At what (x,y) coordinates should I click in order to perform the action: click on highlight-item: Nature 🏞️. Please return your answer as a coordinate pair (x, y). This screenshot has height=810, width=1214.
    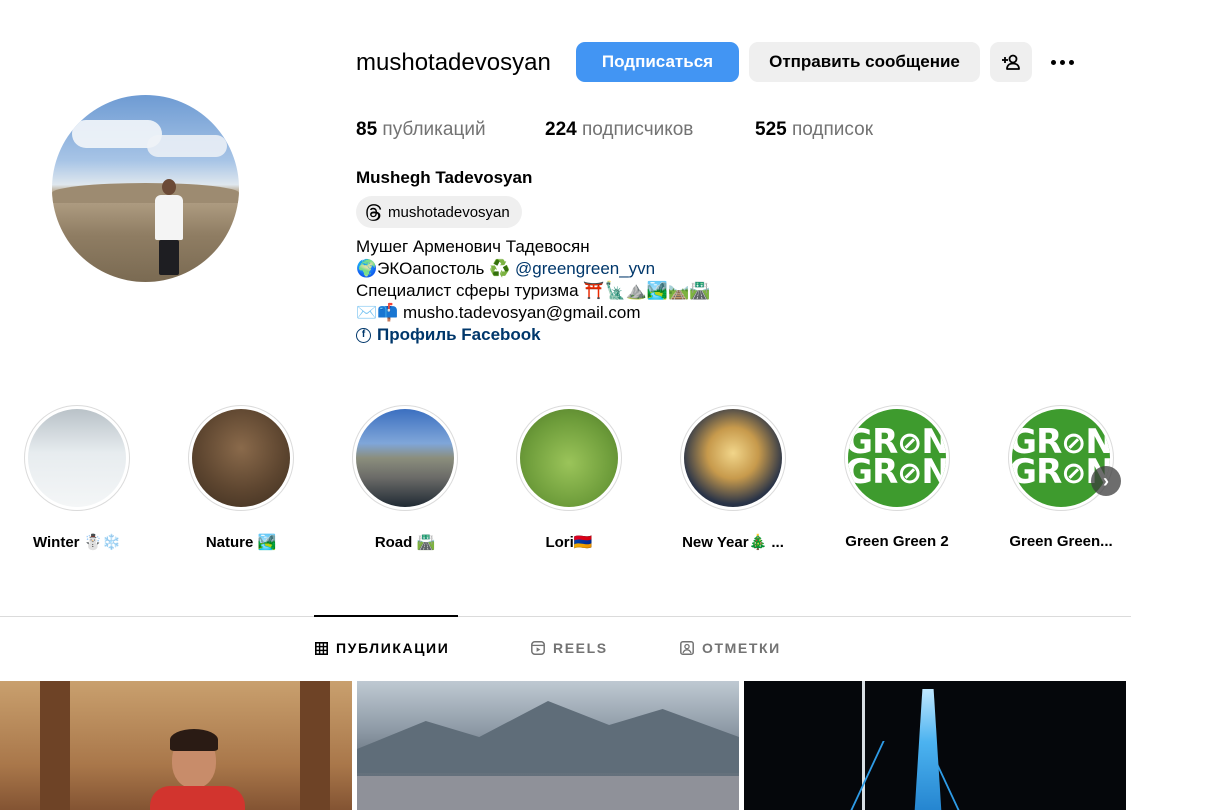
    Looking at the image, I should click on (241, 478).